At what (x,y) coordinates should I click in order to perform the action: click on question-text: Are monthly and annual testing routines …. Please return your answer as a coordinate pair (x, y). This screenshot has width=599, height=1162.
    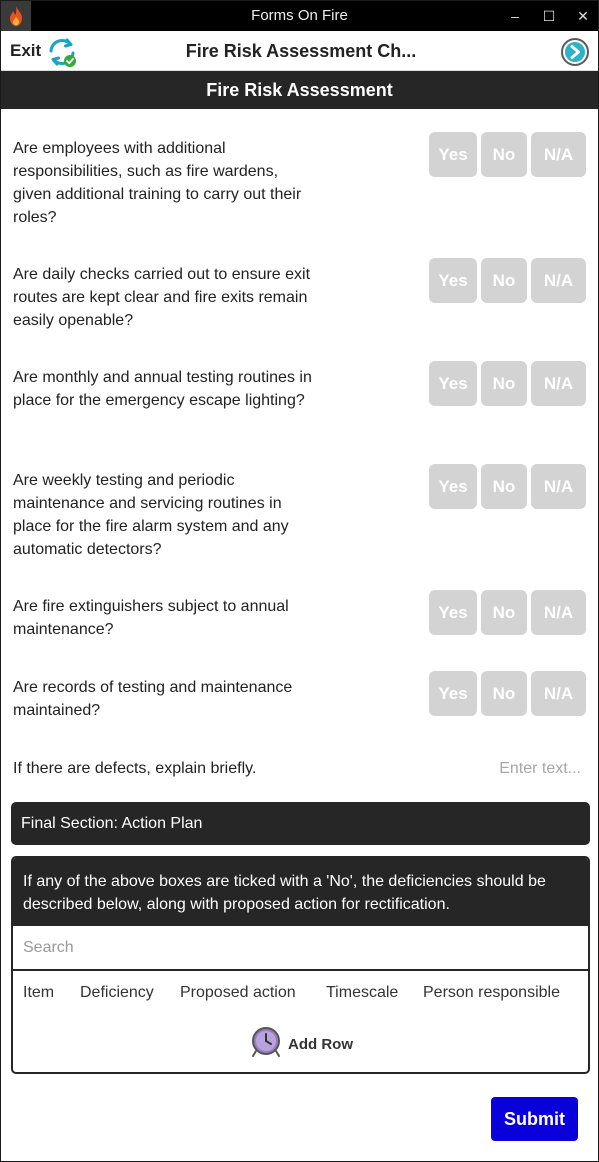
    Looking at the image, I should click on (162, 389).